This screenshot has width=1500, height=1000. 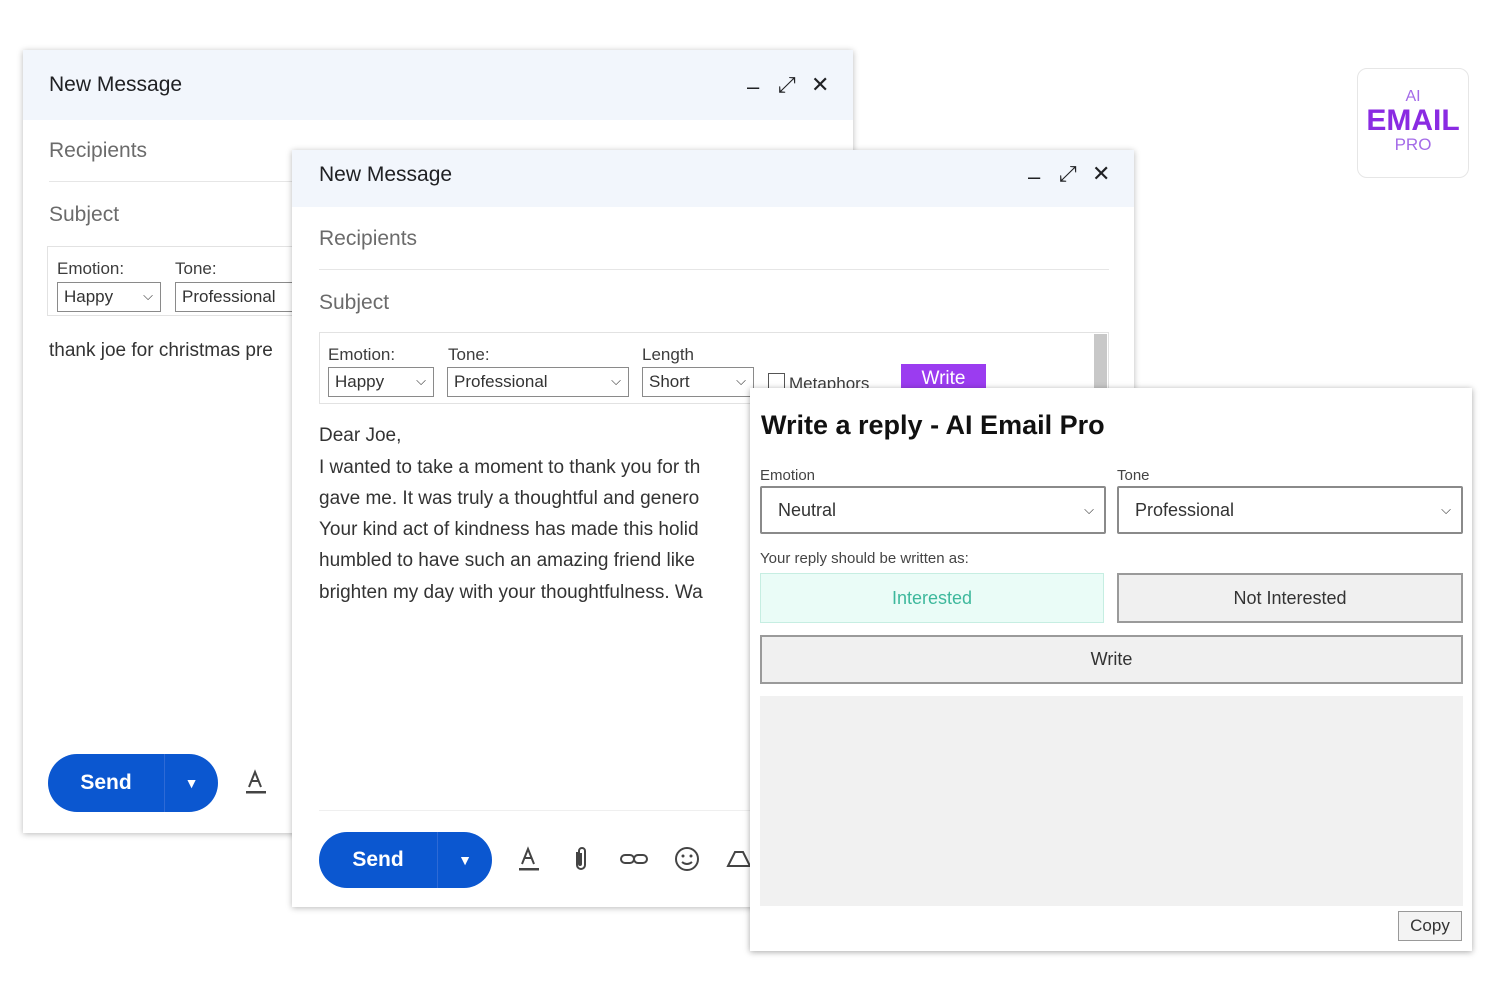 I want to click on not-interested-button: Not Interested, so click(x=1290, y=598).